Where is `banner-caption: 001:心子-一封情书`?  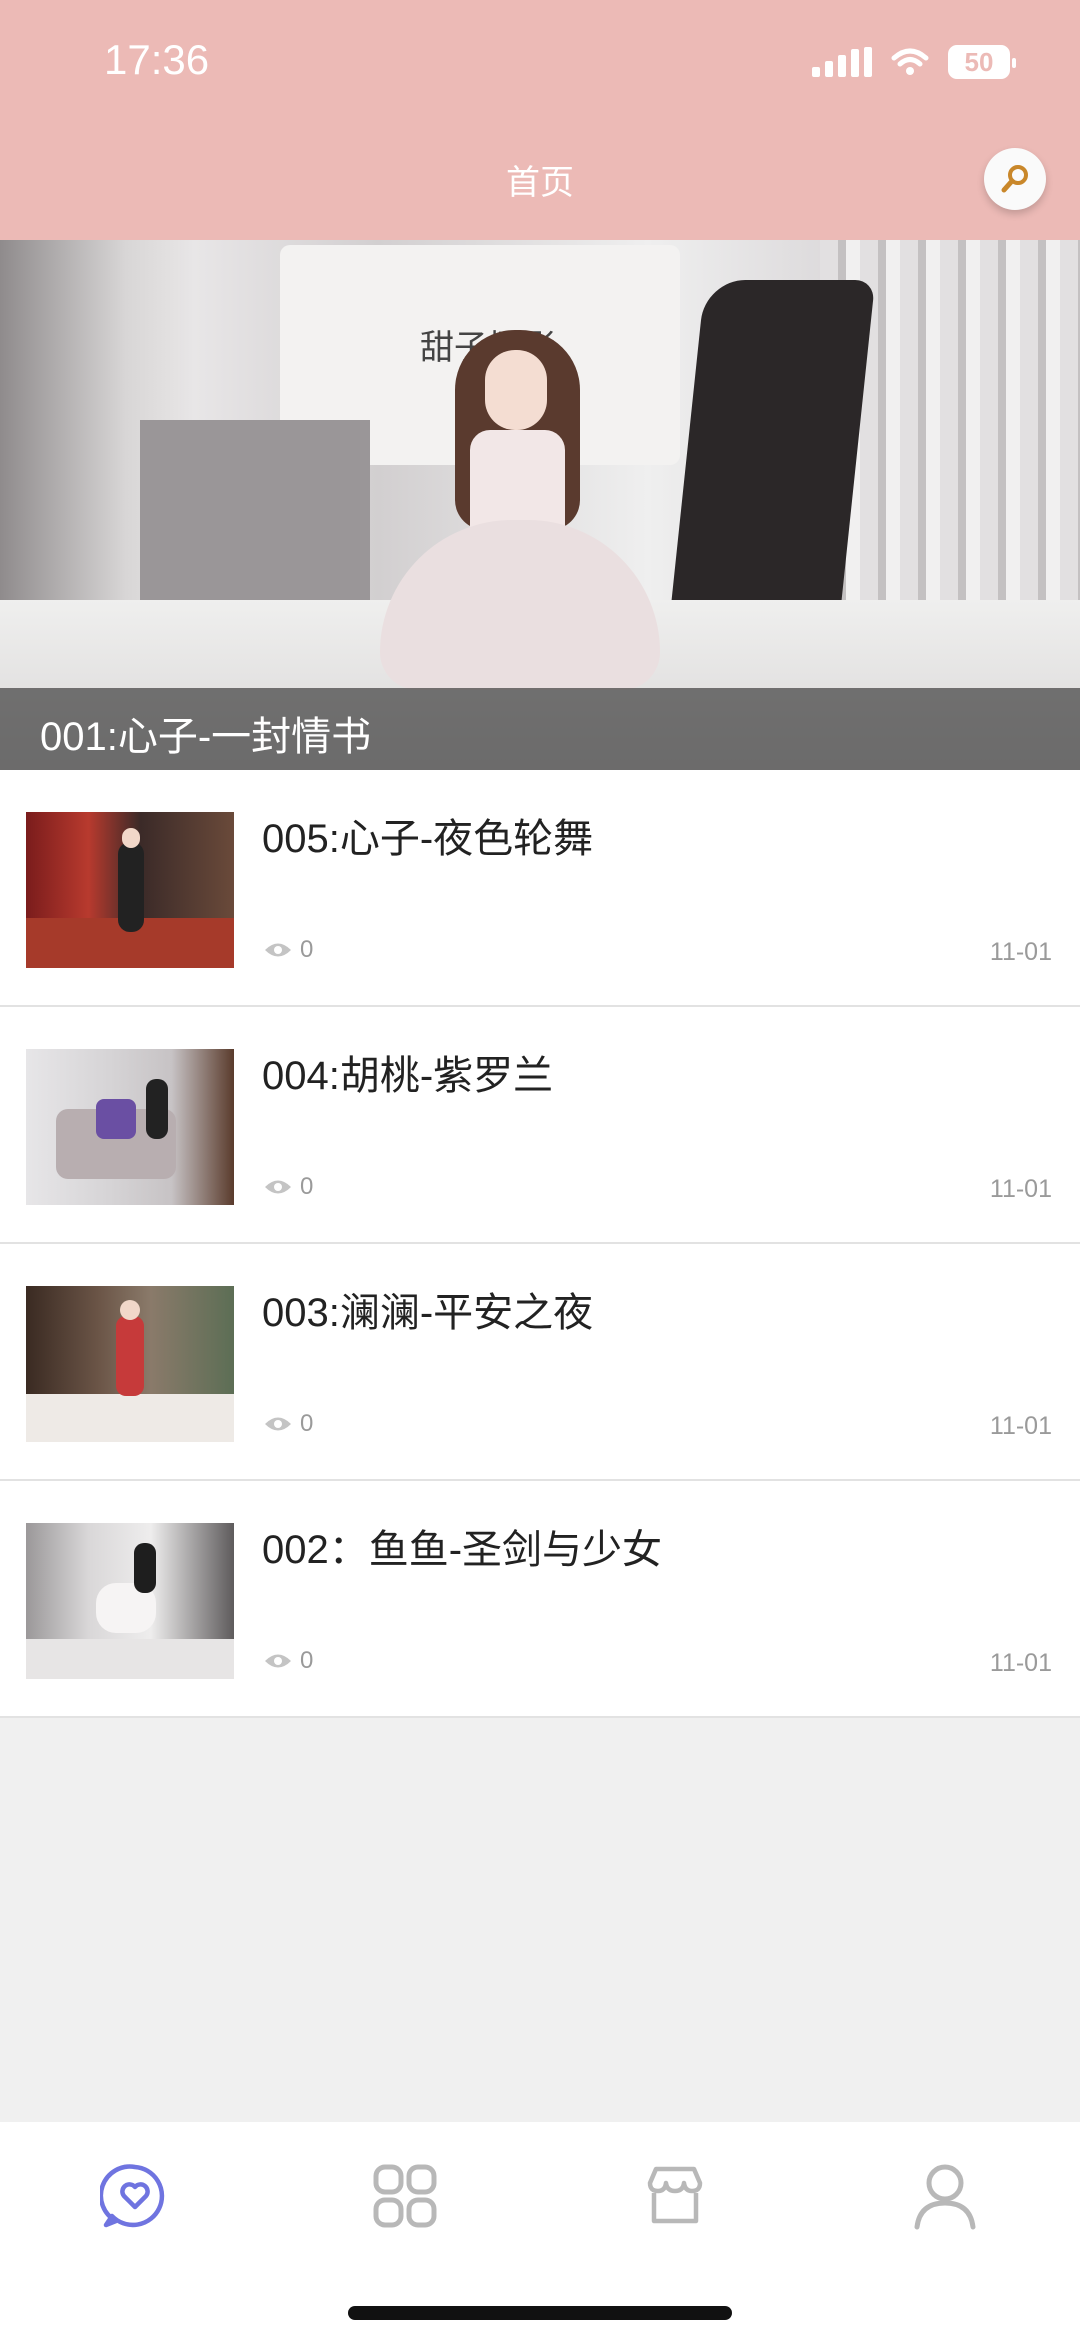
banner-caption: 001:心子-一封情书 is located at coordinates (206, 737).